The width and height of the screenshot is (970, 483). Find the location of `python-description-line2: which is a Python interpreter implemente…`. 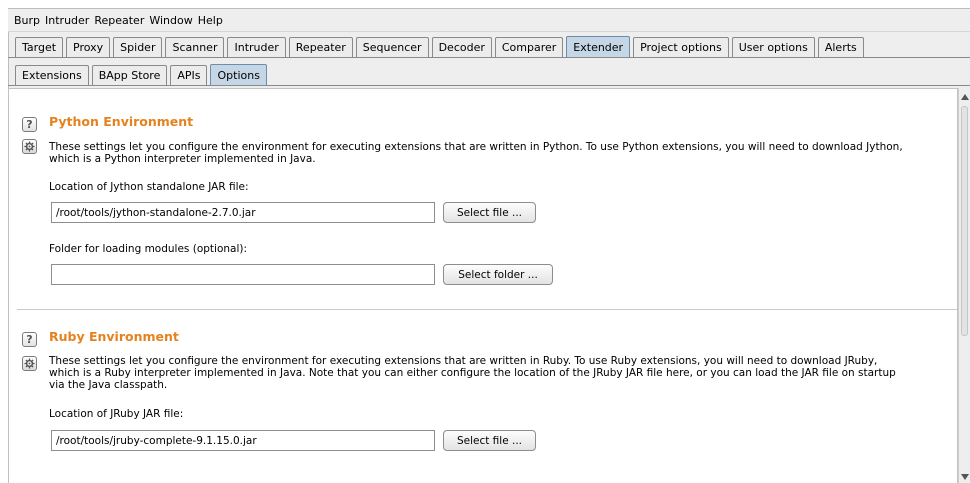

python-description-line2: which is a Python interpreter implemente… is located at coordinates (182, 159).